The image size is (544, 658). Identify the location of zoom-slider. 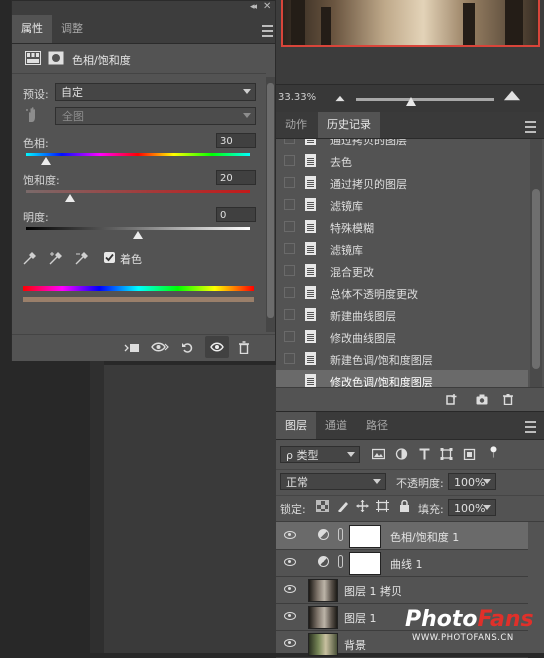
(425, 99).